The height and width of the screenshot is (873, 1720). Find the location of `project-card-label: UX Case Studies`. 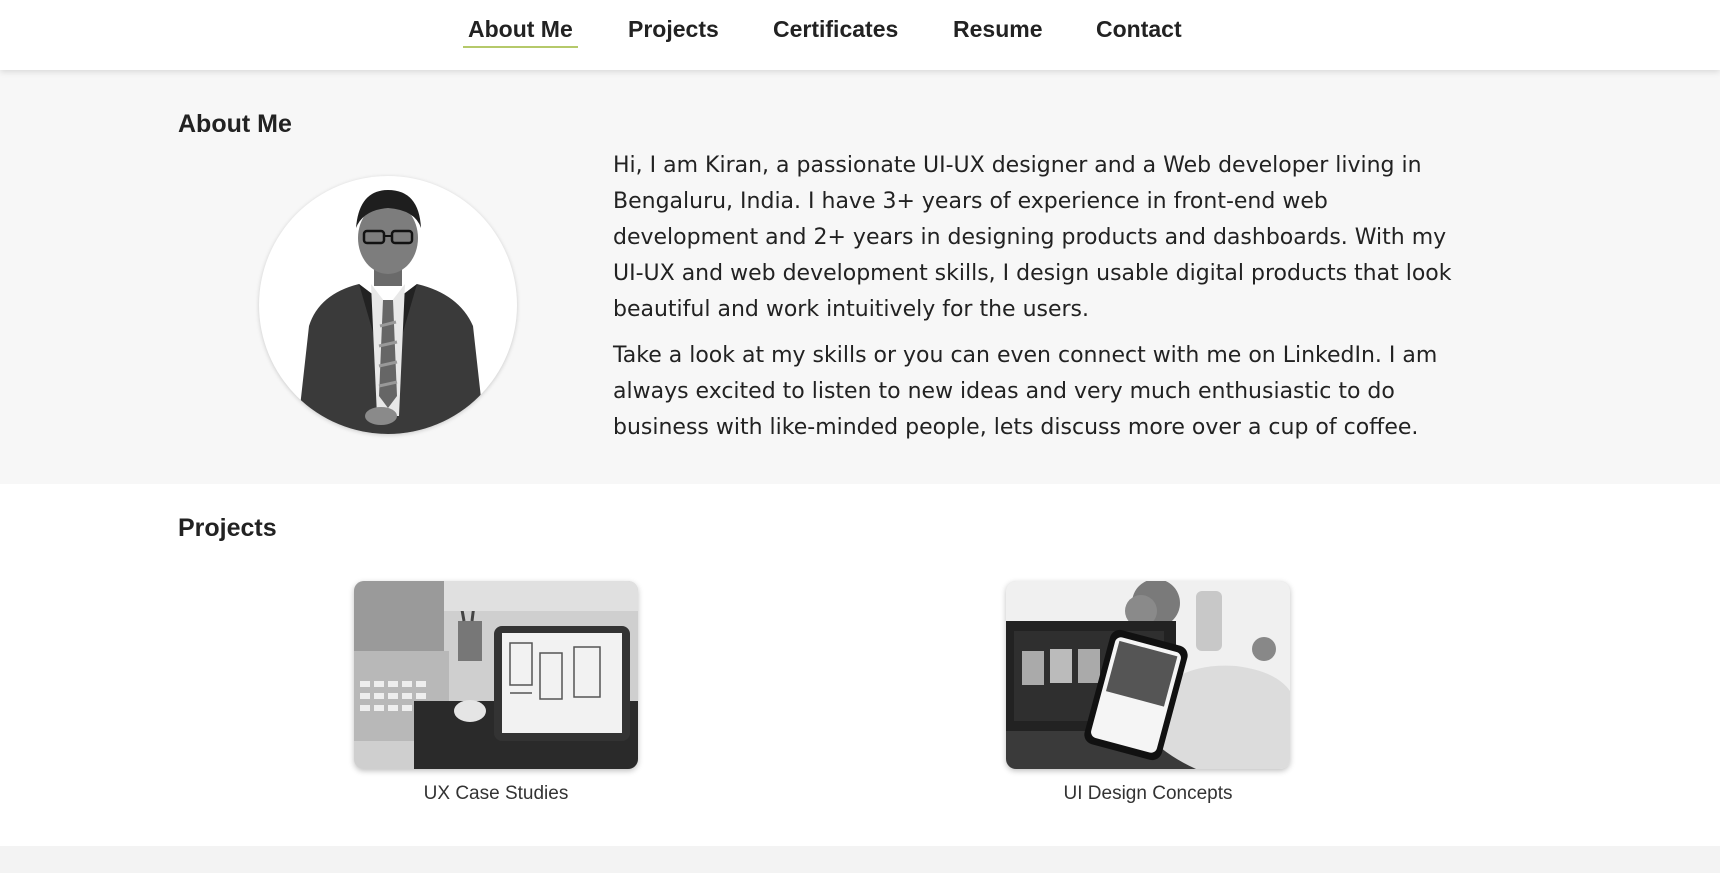

project-card-label: UX Case Studies is located at coordinates (496, 794).